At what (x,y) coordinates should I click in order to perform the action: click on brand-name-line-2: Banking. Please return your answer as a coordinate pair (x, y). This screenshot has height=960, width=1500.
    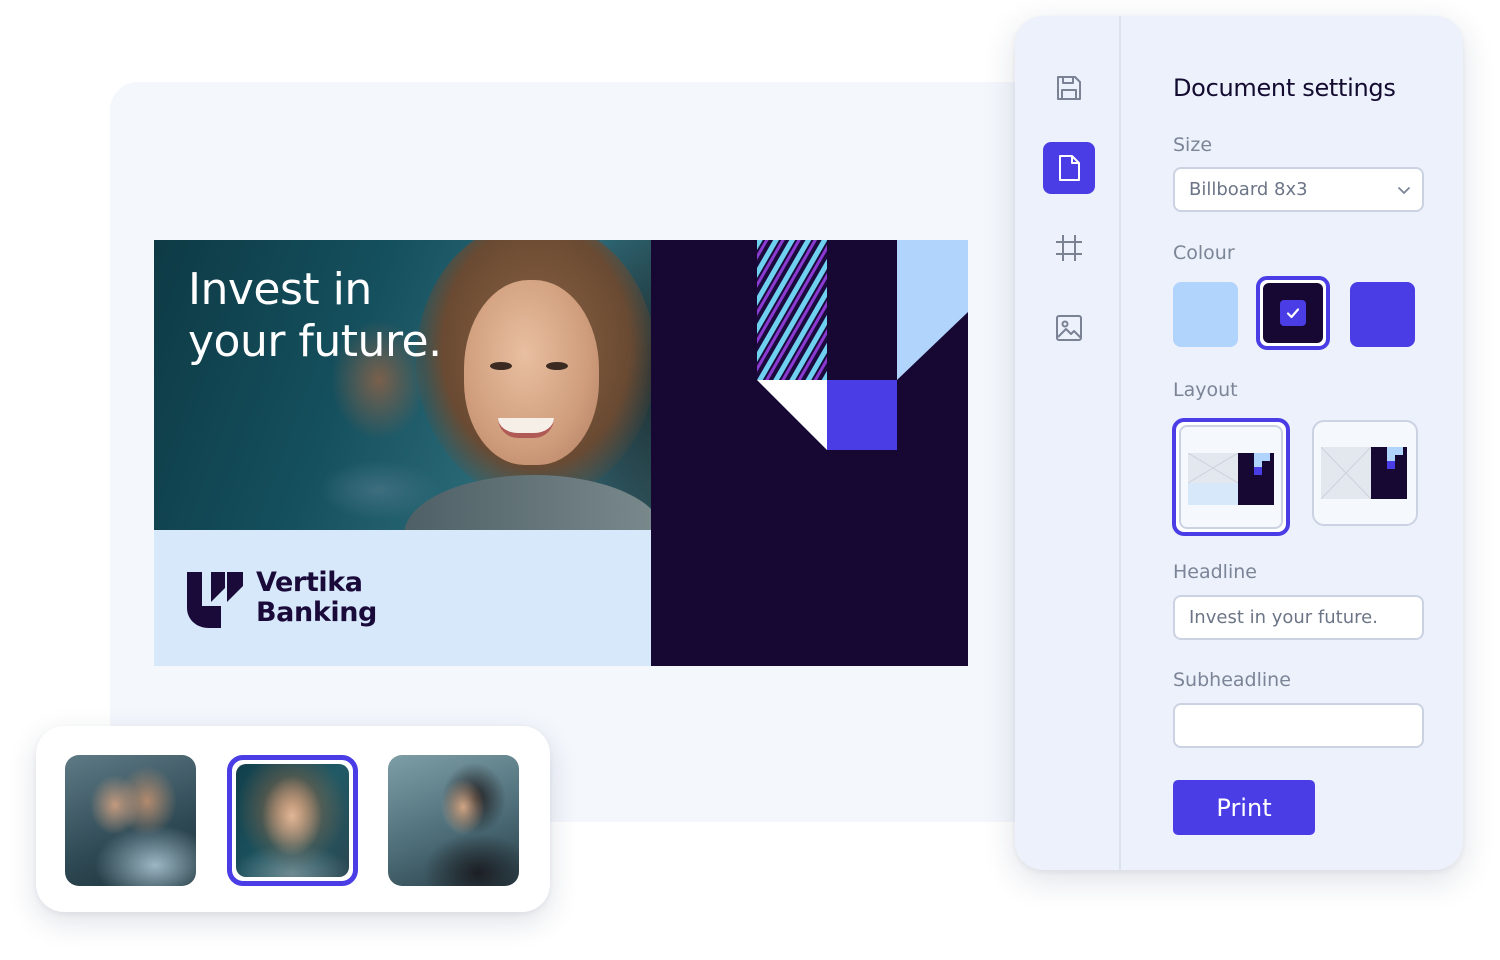
    Looking at the image, I should click on (316, 612).